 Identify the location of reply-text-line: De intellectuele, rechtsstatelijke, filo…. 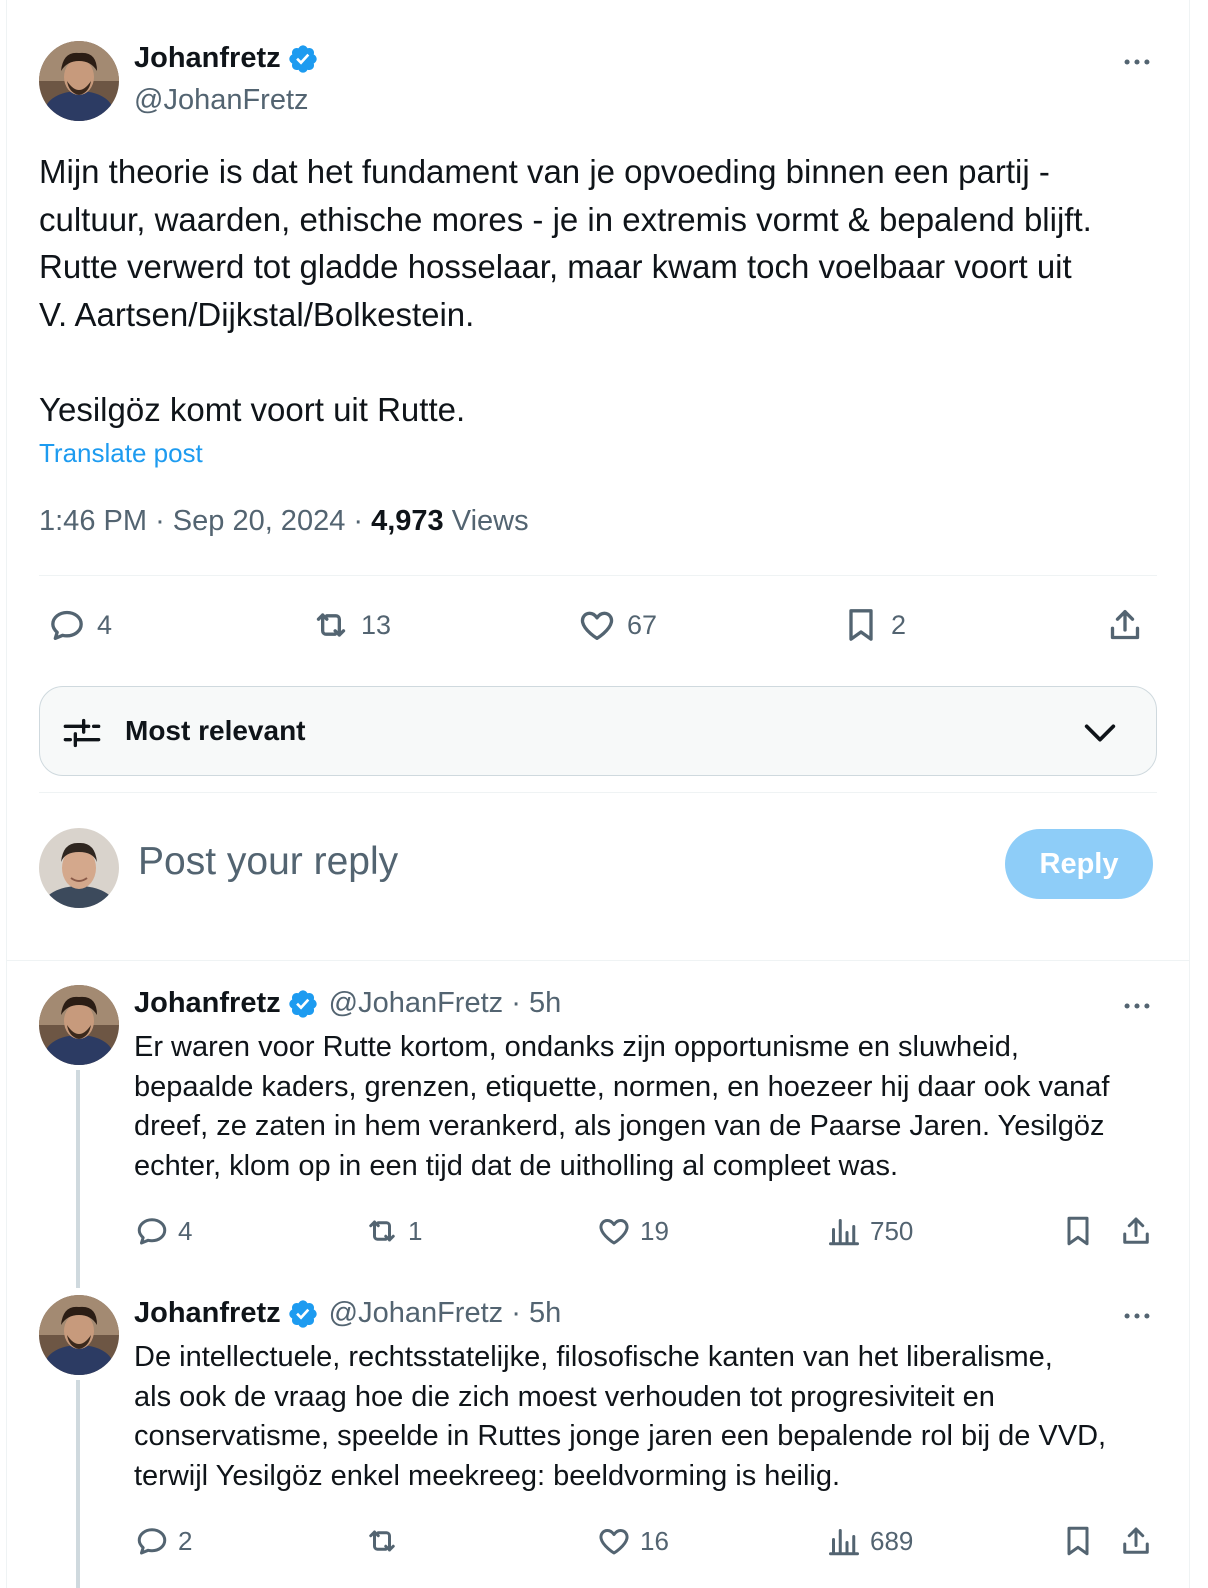
(593, 1357).